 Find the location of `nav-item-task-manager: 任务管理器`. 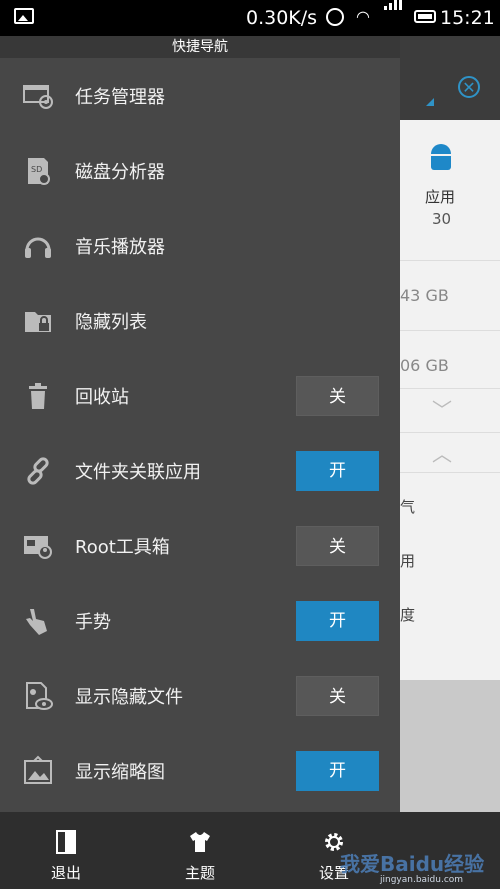

nav-item-task-manager: 任务管理器 is located at coordinates (200, 95).